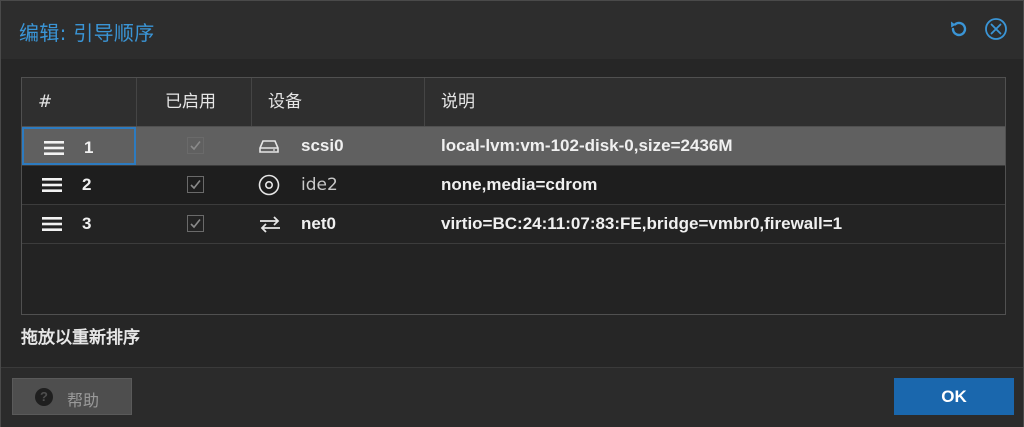 This screenshot has height=427, width=1024. Describe the element at coordinates (954, 396) in the screenshot. I see `ok-button: OK` at that location.